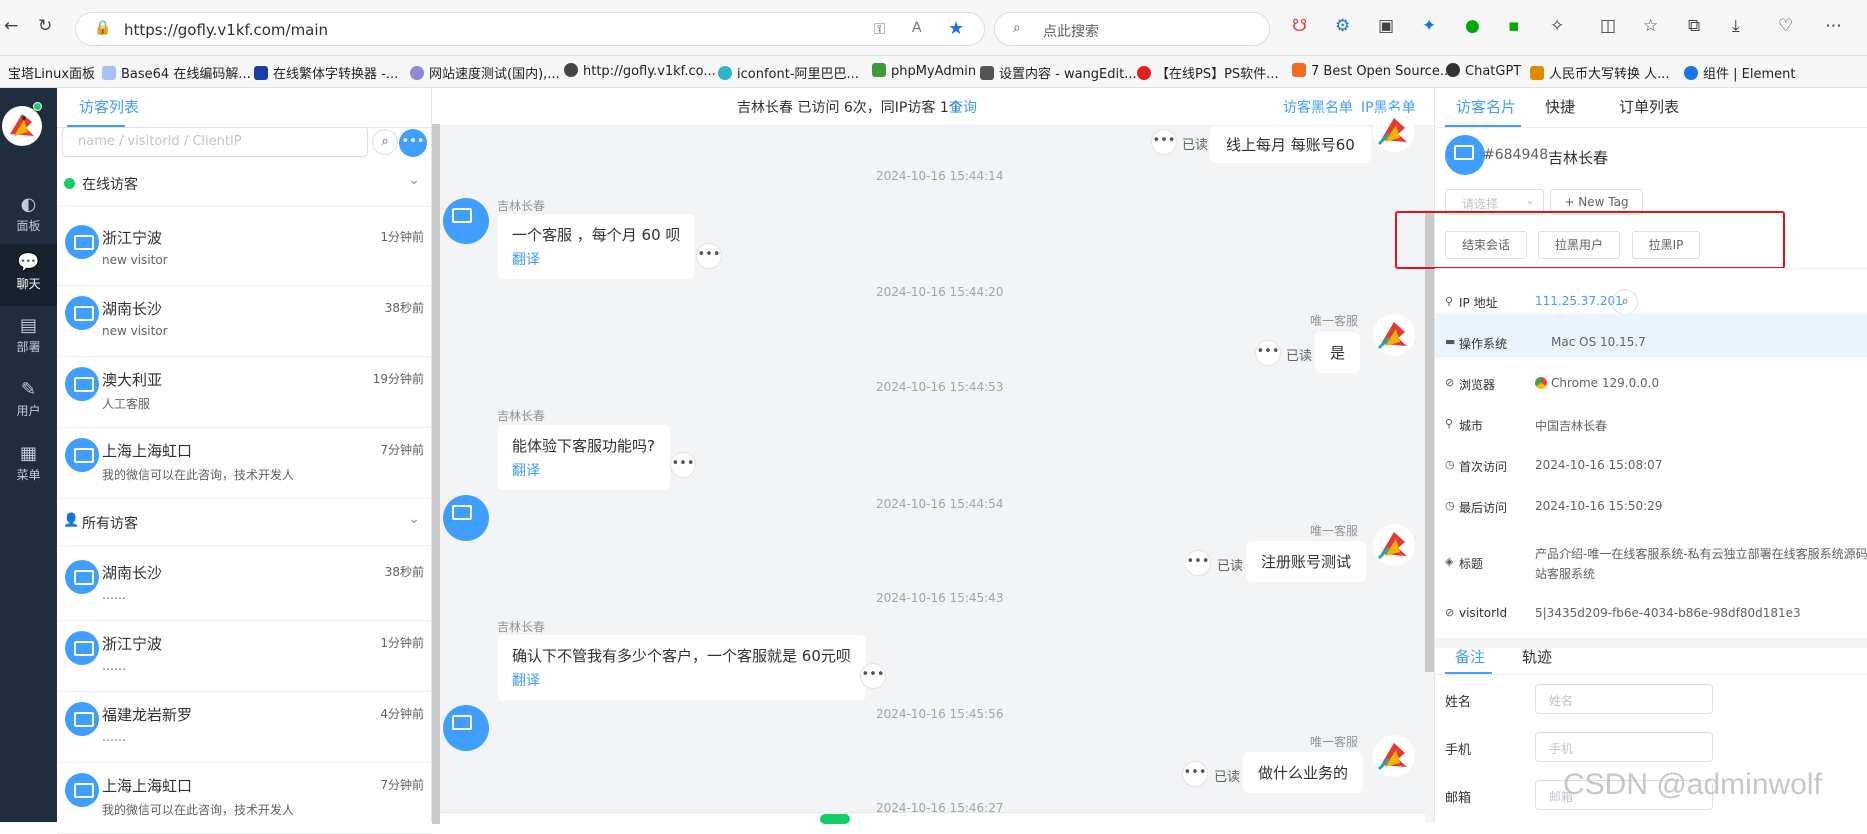  Describe the element at coordinates (1624, 747) in the screenshot. I see `phone-field: 手机` at that location.